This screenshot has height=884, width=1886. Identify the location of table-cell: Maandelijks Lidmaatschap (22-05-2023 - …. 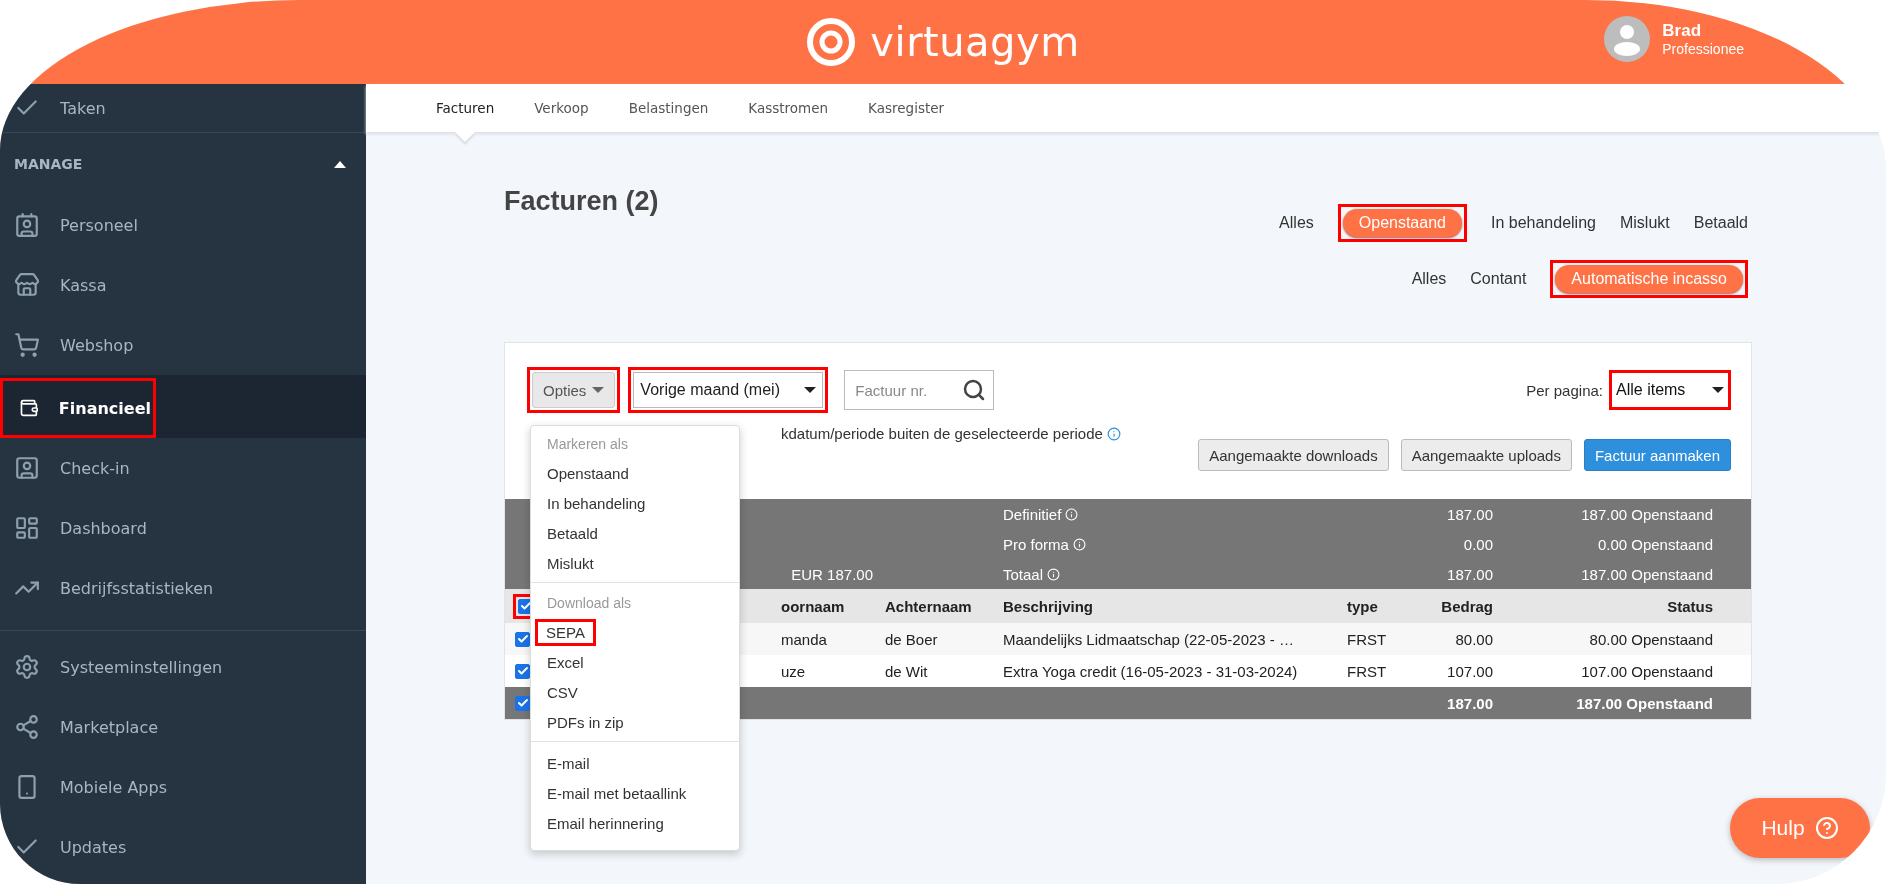
(1148, 639).